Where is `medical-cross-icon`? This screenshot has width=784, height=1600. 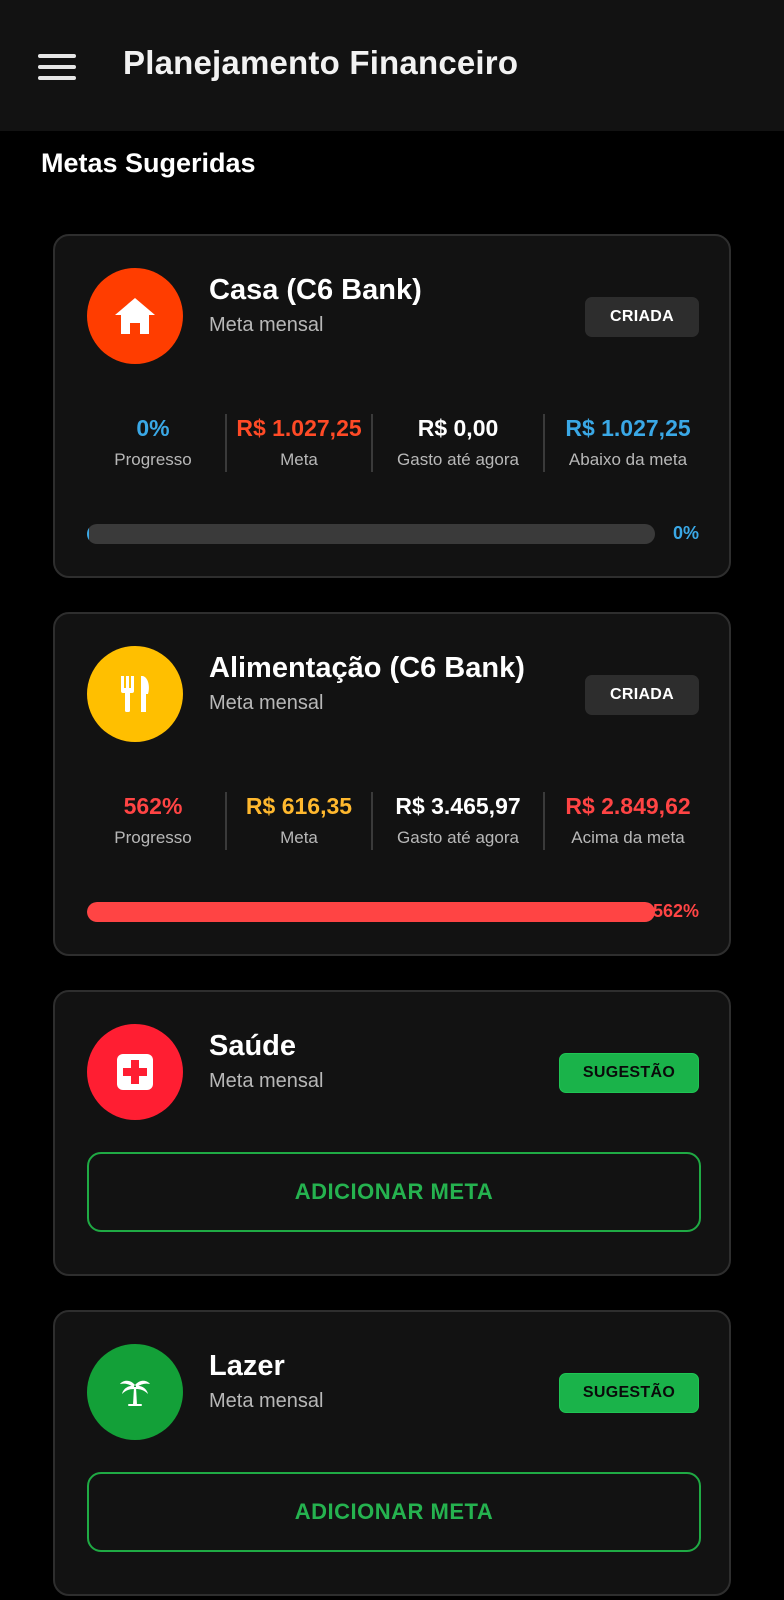
medical-cross-icon is located at coordinates (135, 1072).